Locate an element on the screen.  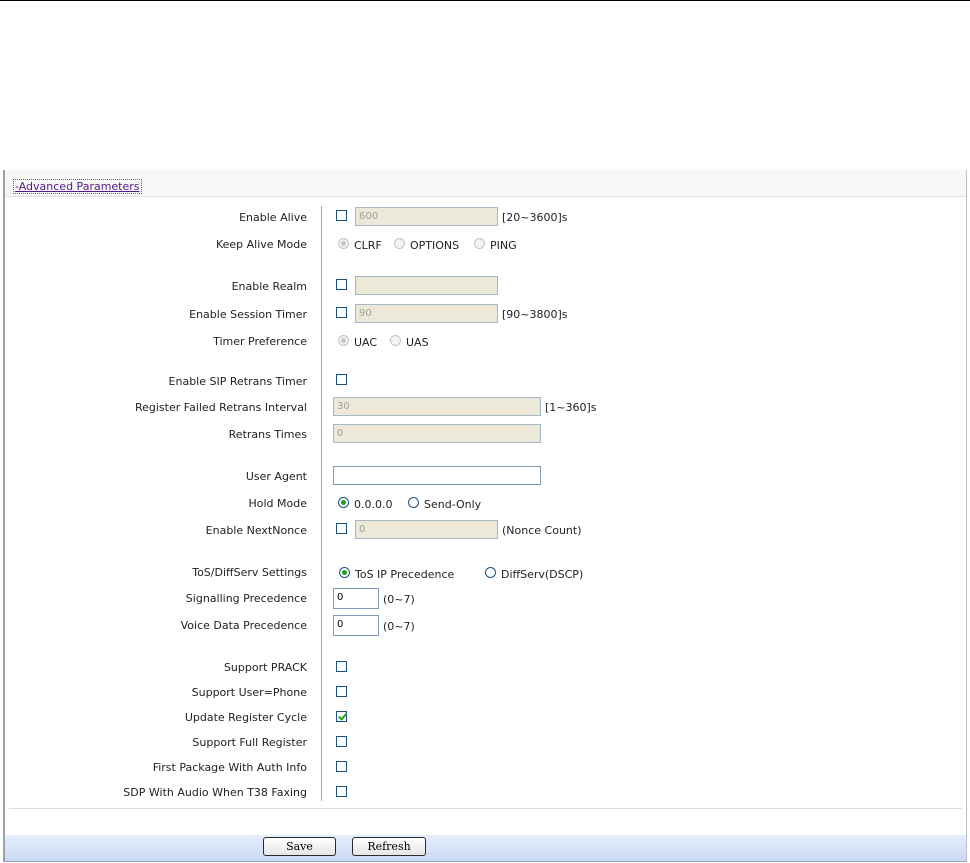
enable-alive-label: Enable Alive is located at coordinates (273, 217).